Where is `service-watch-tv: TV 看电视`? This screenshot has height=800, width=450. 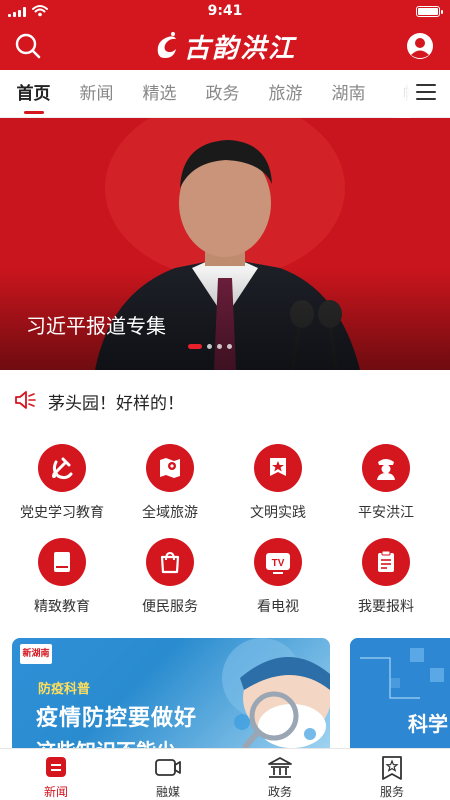 service-watch-tv: TV 看电视 is located at coordinates (278, 579).